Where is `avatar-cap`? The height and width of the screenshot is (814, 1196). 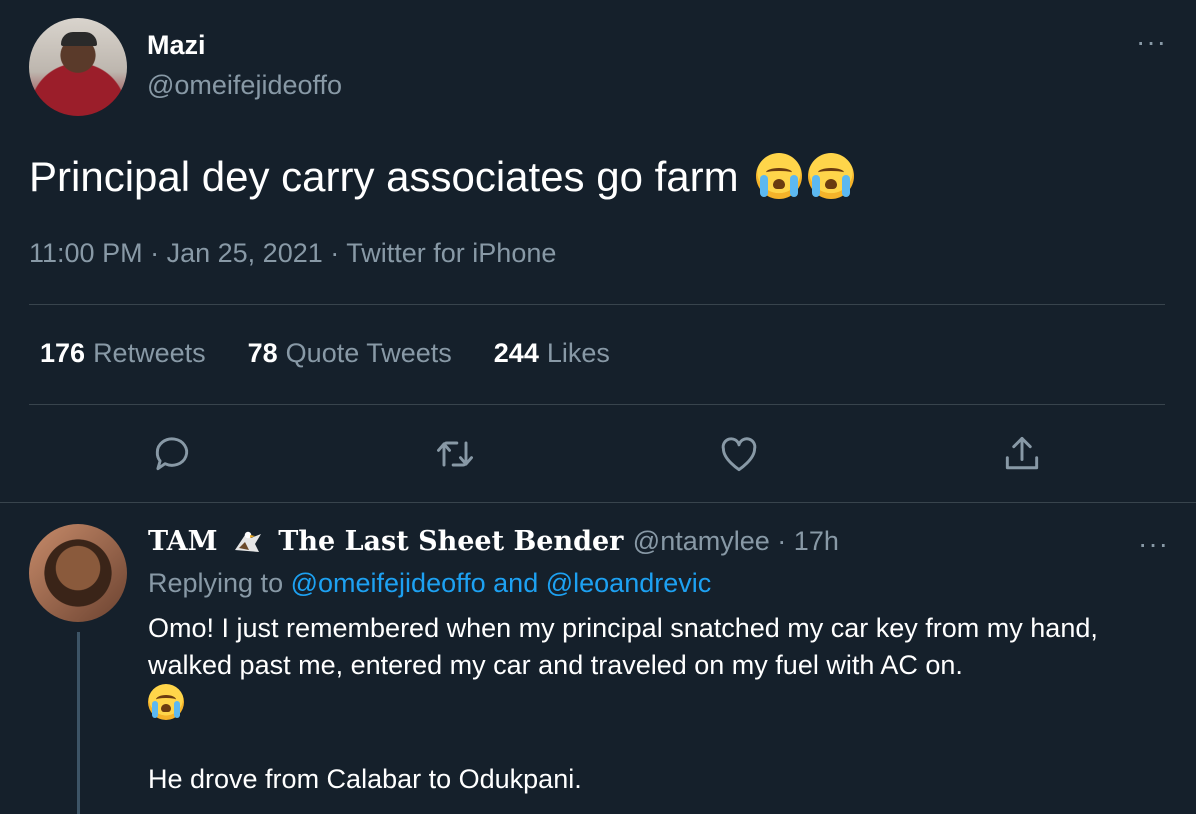
avatar-cap is located at coordinates (79, 39).